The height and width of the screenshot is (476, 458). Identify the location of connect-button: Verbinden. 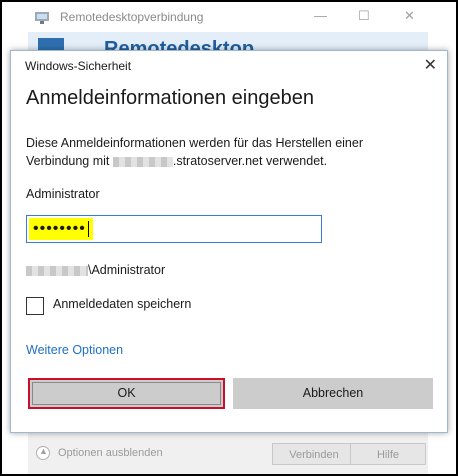
(314, 454).